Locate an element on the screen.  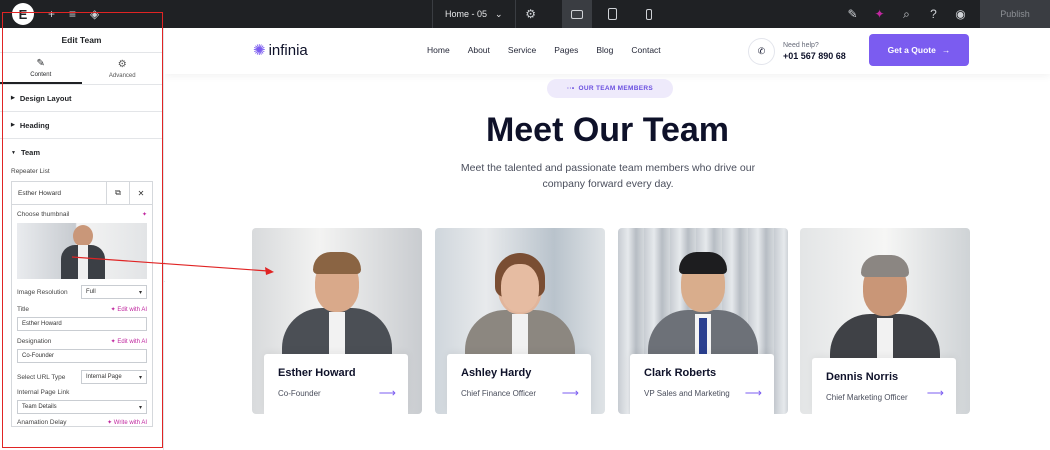
thumbnail-preview is located at coordinates (82, 251).